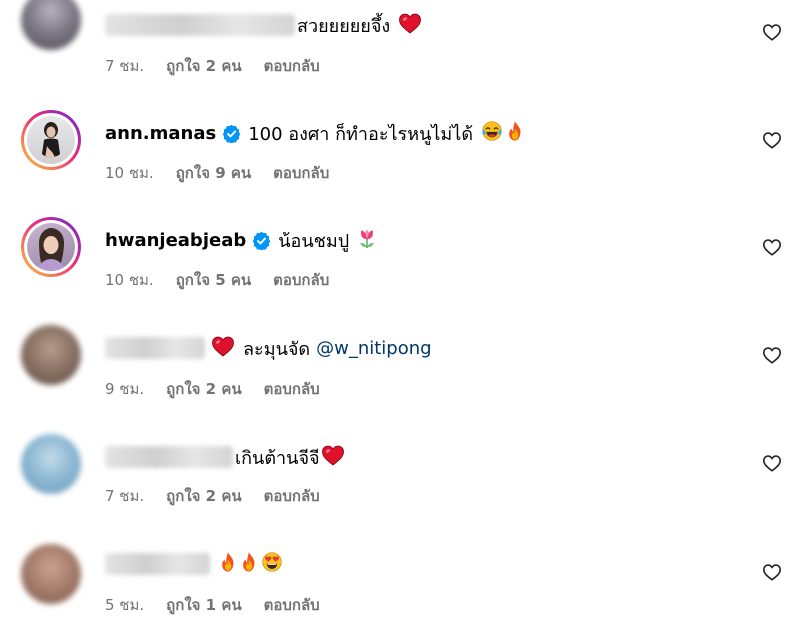 Image resolution: width=800 pixels, height=637 pixels. I want to click on tulip-icon, so click(367, 240).